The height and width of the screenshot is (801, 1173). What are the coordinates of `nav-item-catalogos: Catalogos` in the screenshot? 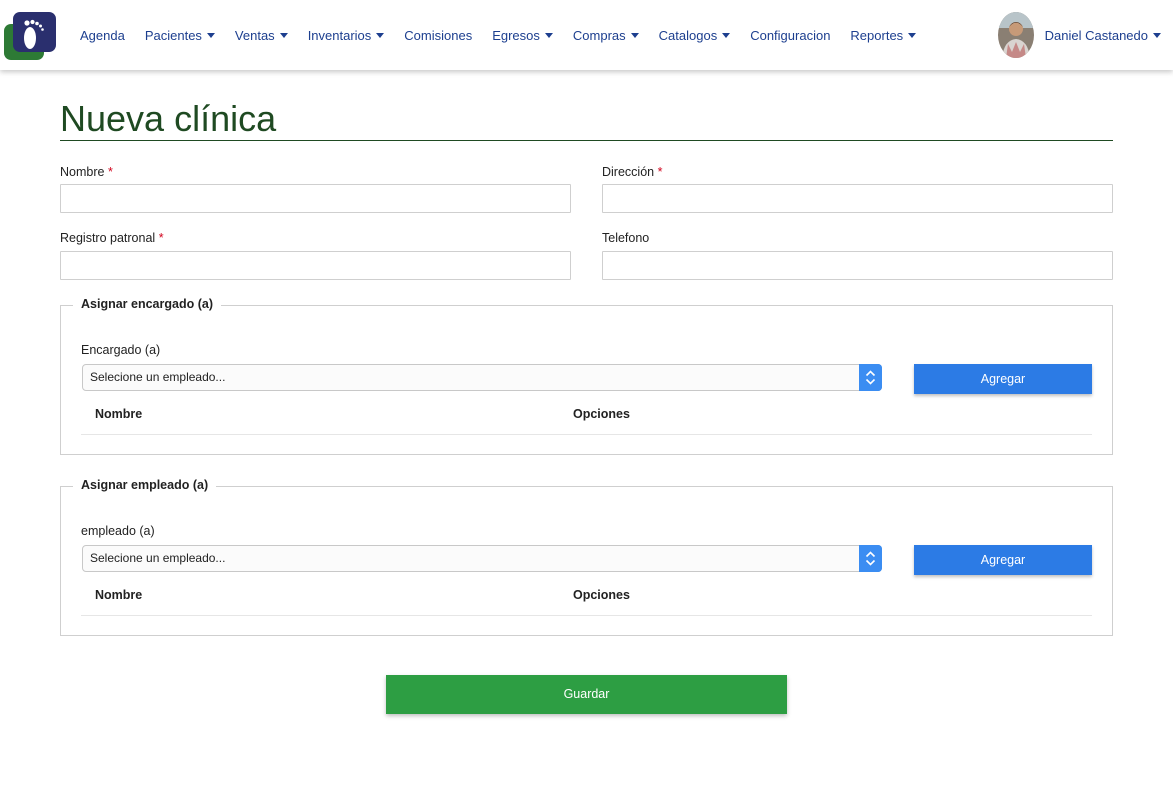 It's located at (695, 35).